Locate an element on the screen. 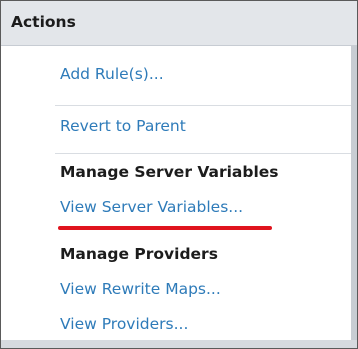  pane-scroll-edge is located at coordinates (354, 196).